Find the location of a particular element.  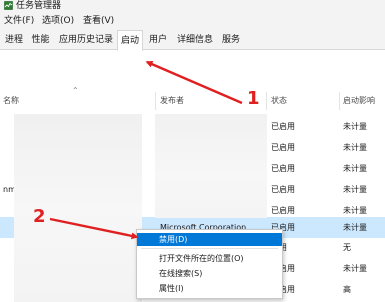

annotation-marker-1: 1 is located at coordinates (253, 98).